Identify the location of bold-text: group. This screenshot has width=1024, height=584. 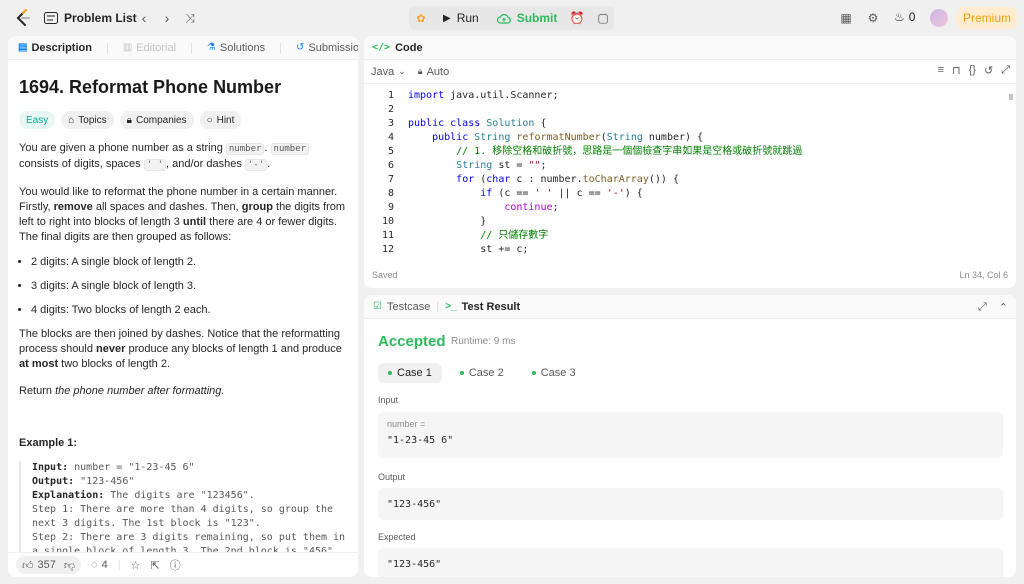
(257, 207).